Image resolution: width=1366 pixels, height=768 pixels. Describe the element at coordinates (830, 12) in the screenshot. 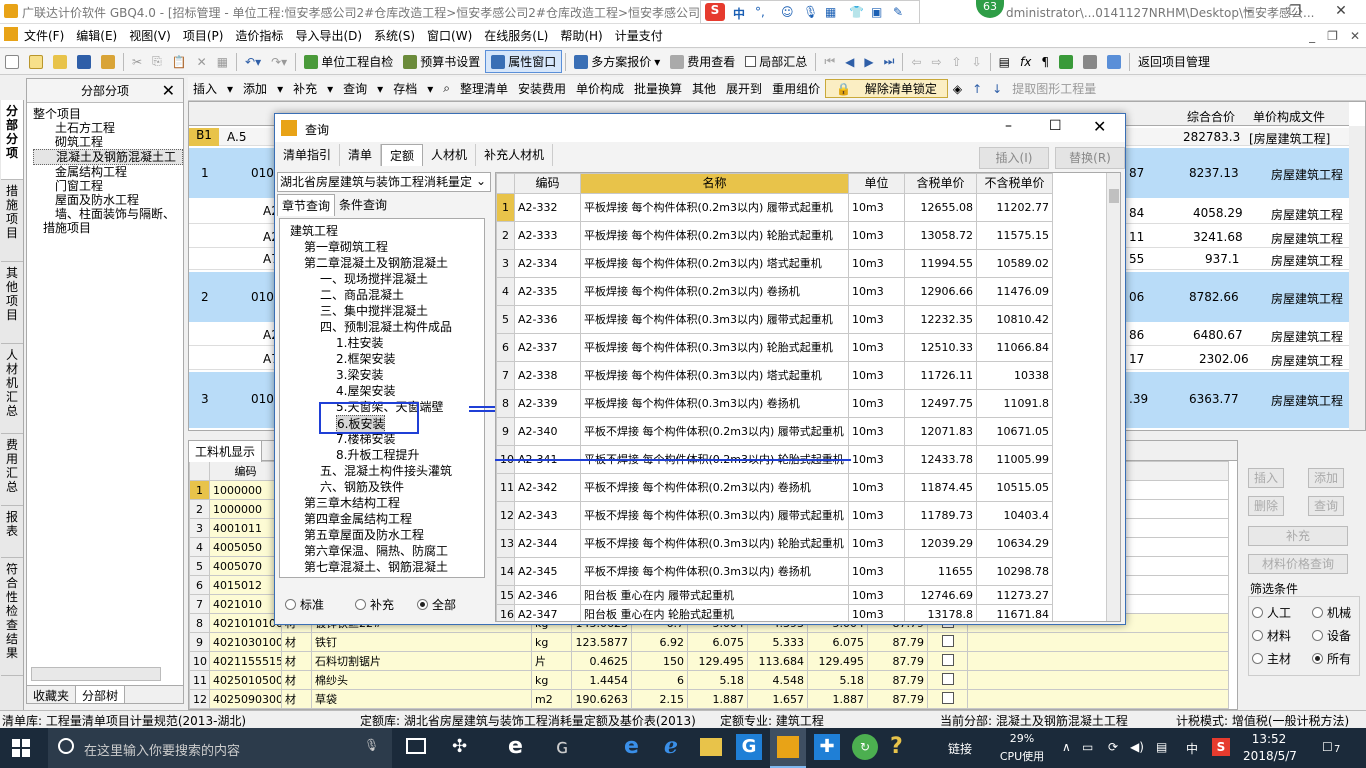

I see `keyboard-icon: ▦` at that location.